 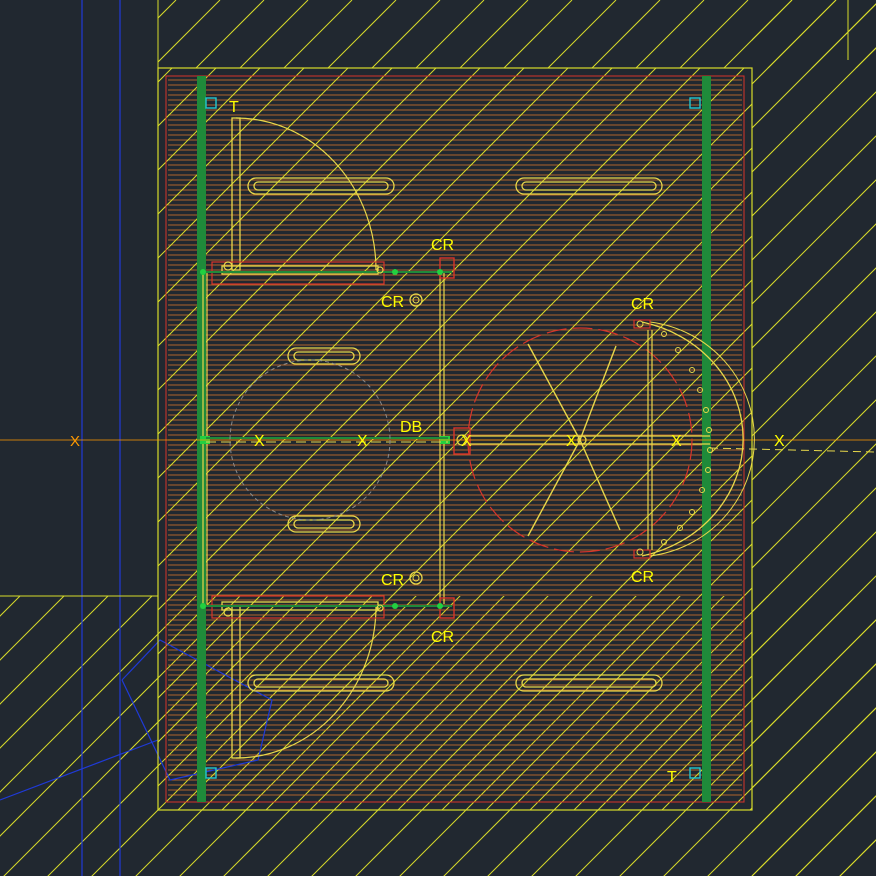 What do you see at coordinates (779, 441) in the screenshot?
I see `label-axis-right: X` at bounding box center [779, 441].